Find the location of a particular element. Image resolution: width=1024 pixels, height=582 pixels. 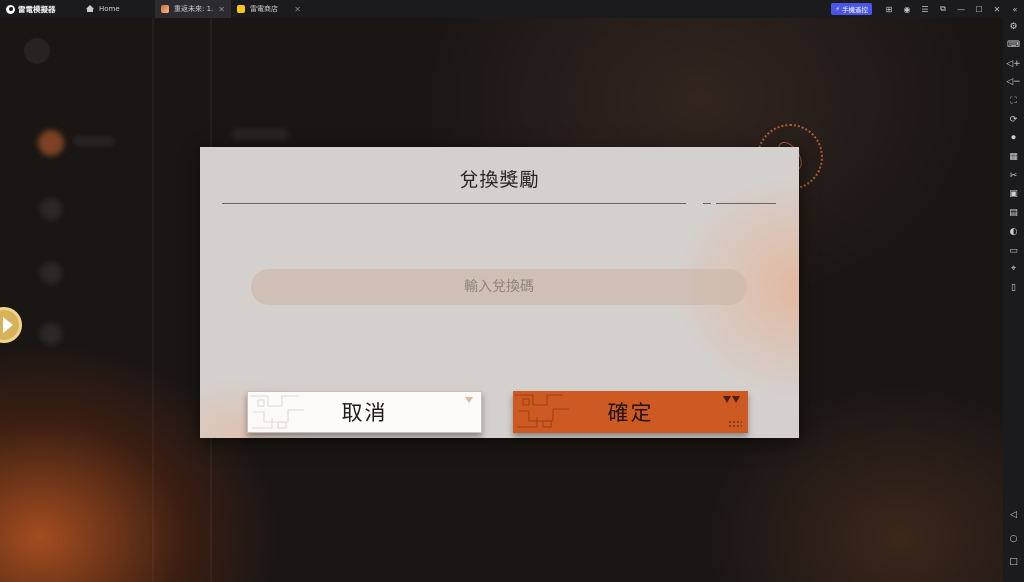

macro-icon: ▤ is located at coordinates (1013, 213).